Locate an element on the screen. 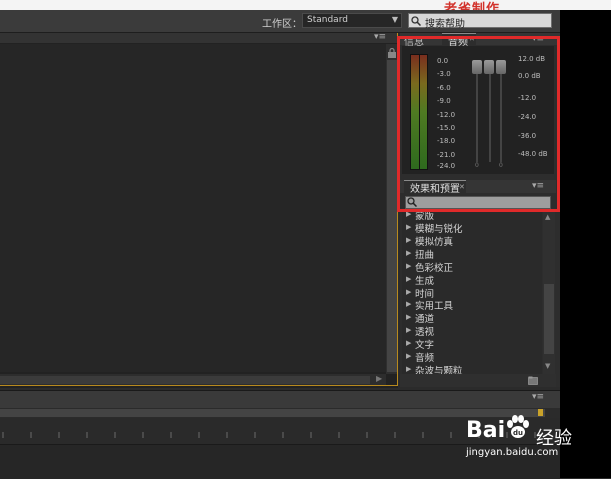 The height and width of the screenshot is (479, 611). baidu-logo-text: Bai is located at coordinates (486, 430).